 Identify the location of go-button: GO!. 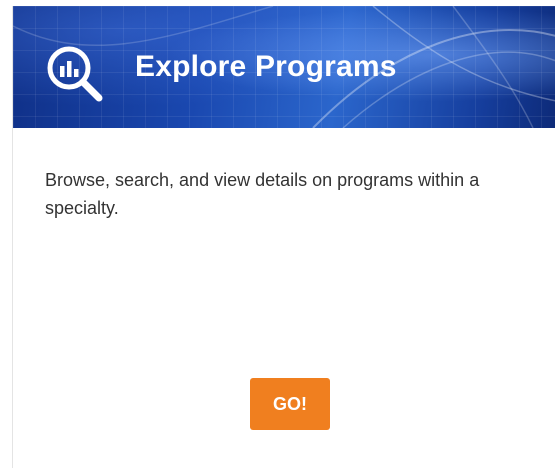
(290, 404).